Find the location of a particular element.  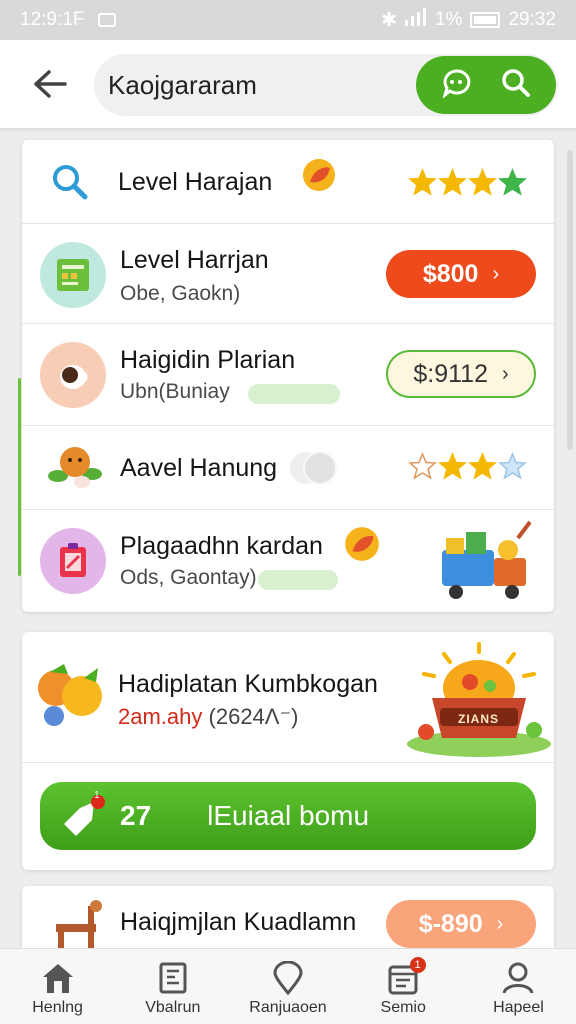

price-button: $-890 › is located at coordinates (461, 924).